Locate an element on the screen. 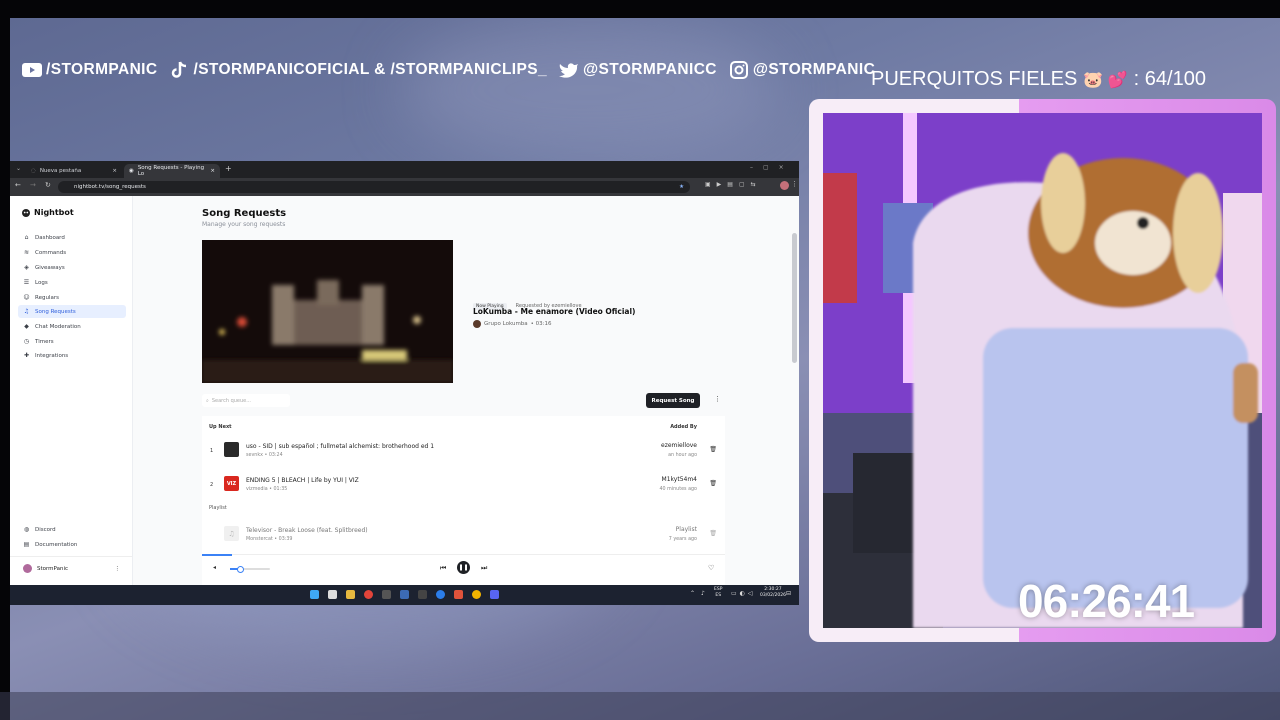  tab-label: Nueva pestaña is located at coordinates (60, 171).